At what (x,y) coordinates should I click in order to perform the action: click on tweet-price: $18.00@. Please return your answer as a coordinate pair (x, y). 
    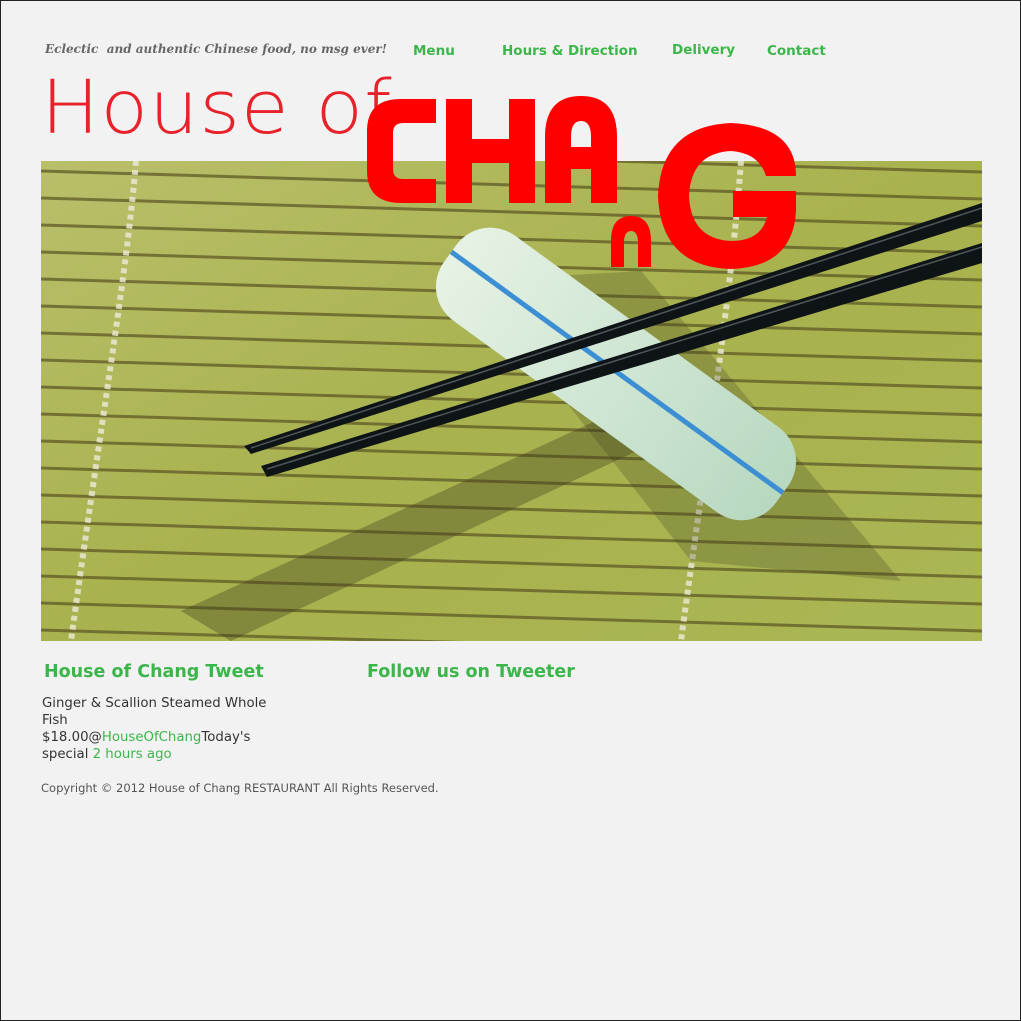
    Looking at the image, I should click on (72, 737).